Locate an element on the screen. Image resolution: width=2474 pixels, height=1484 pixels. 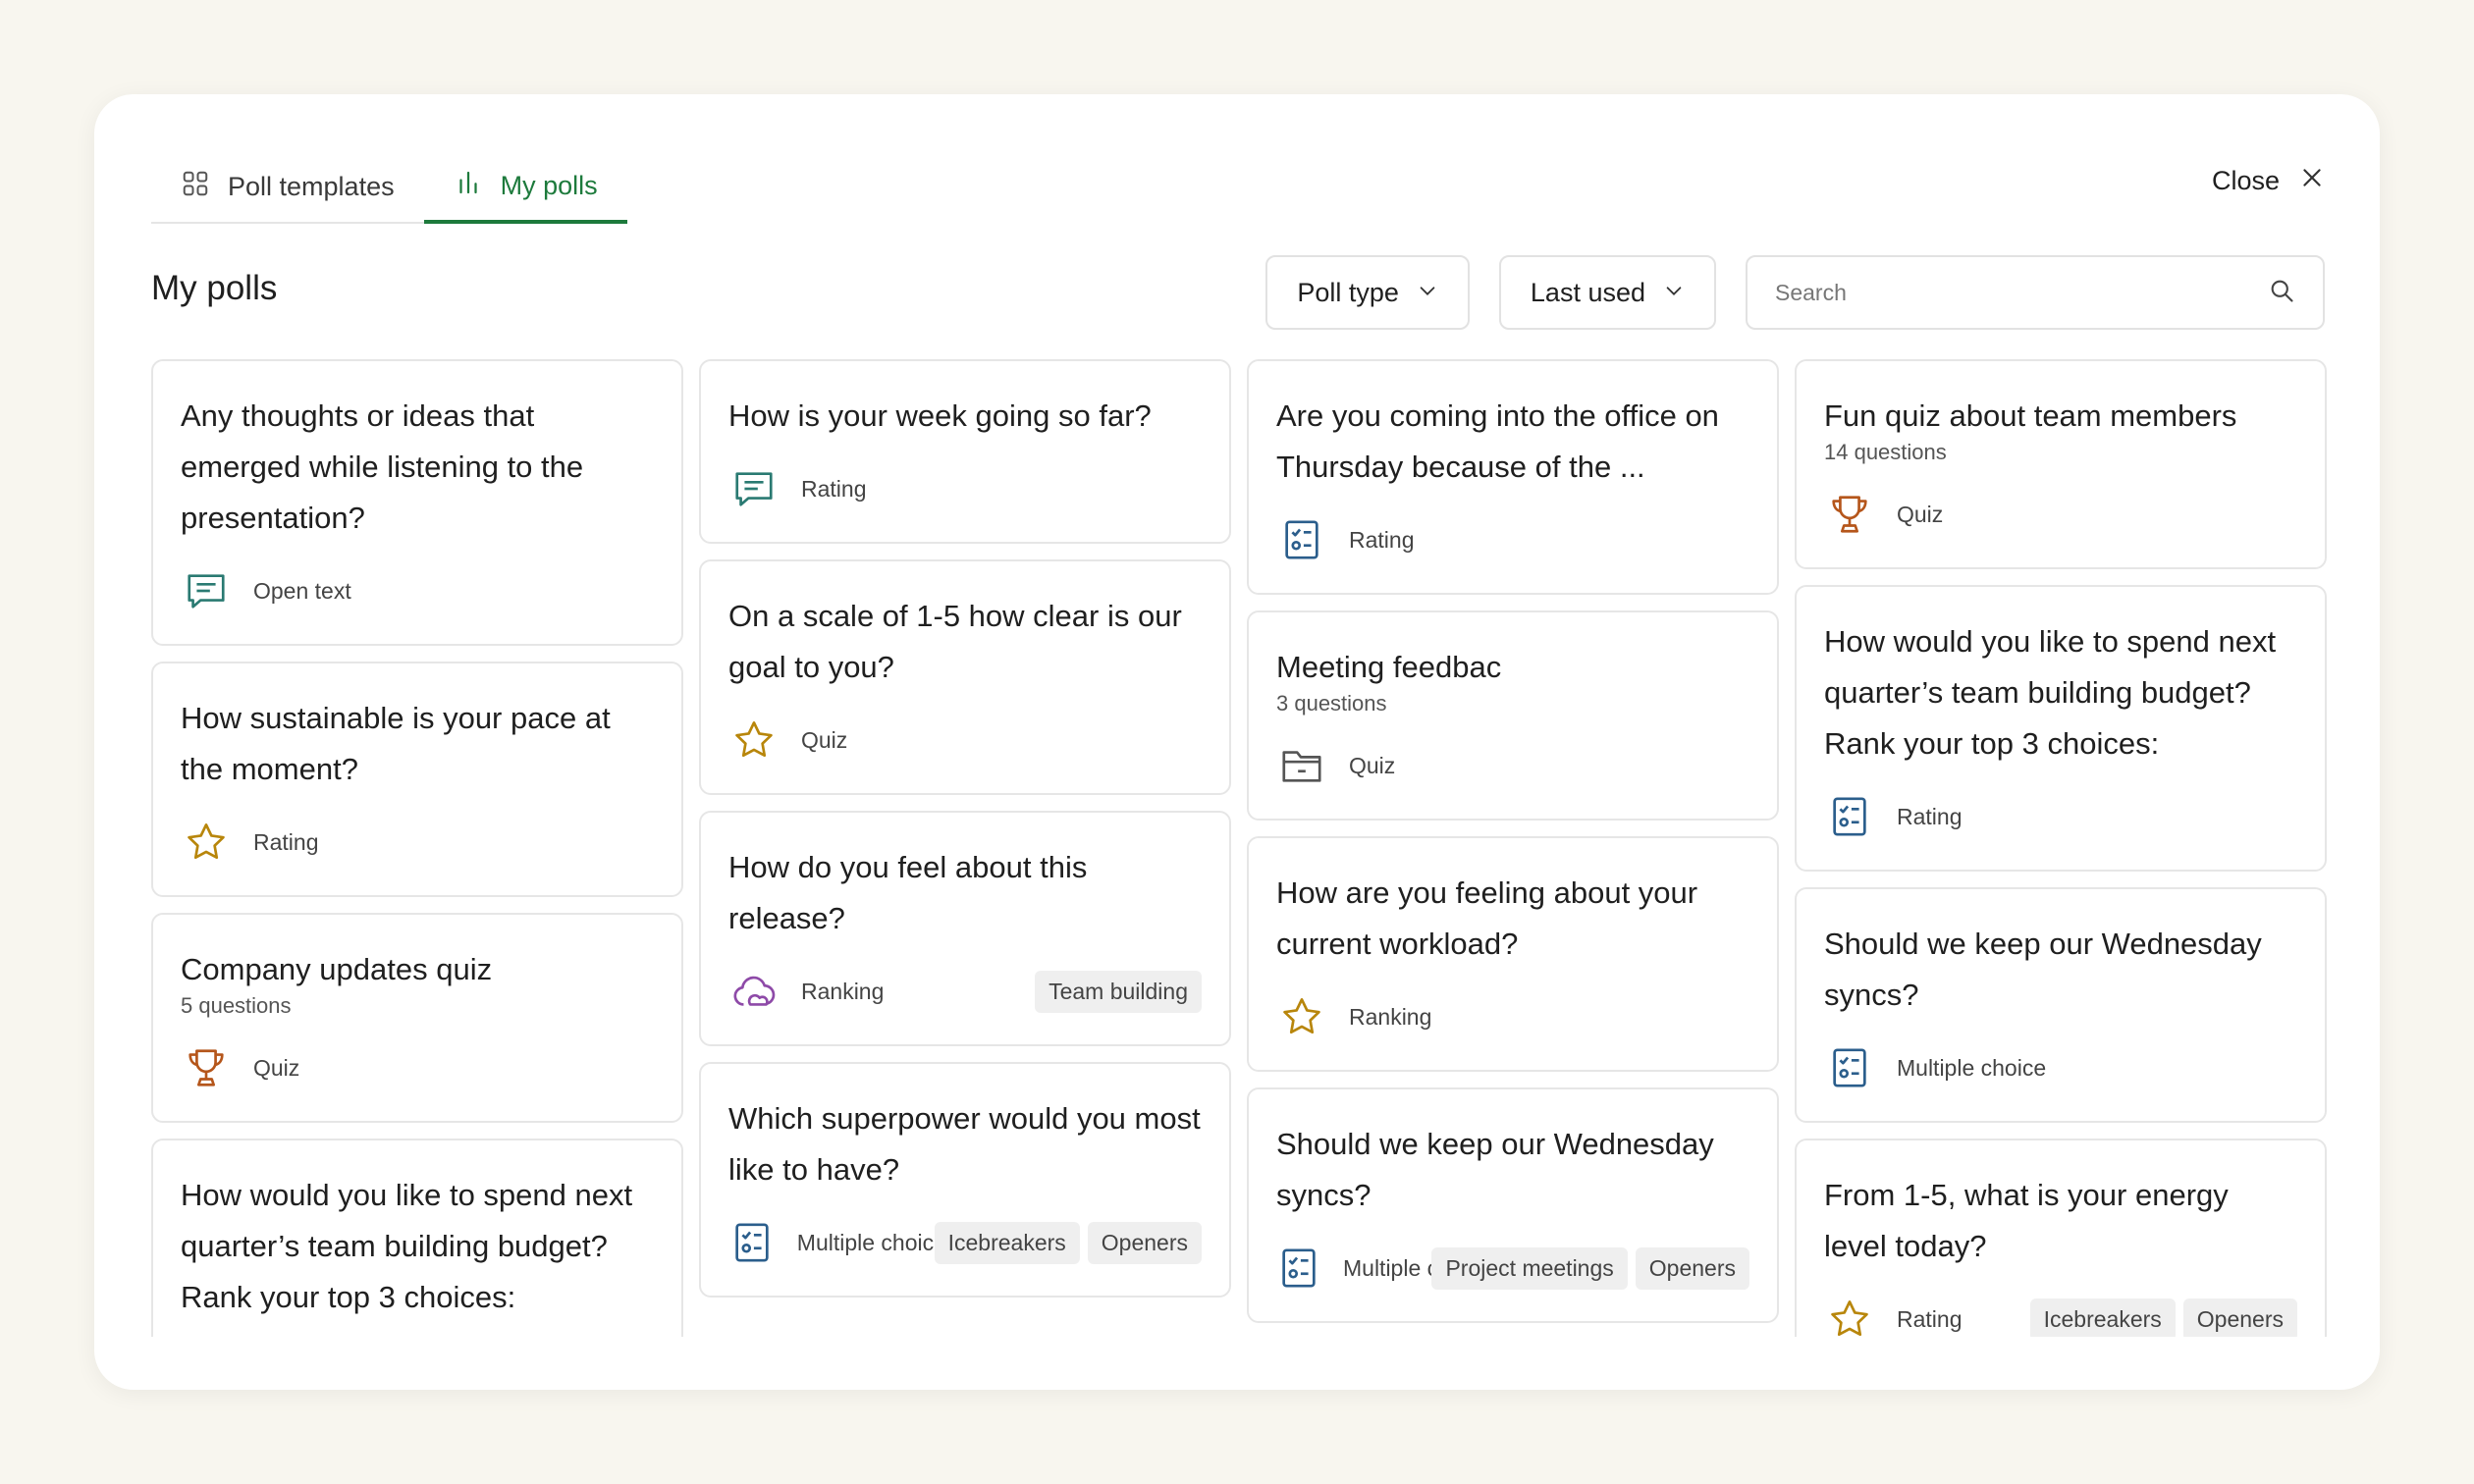
poll-type-label: Open text is located at coordinates (302, 590).